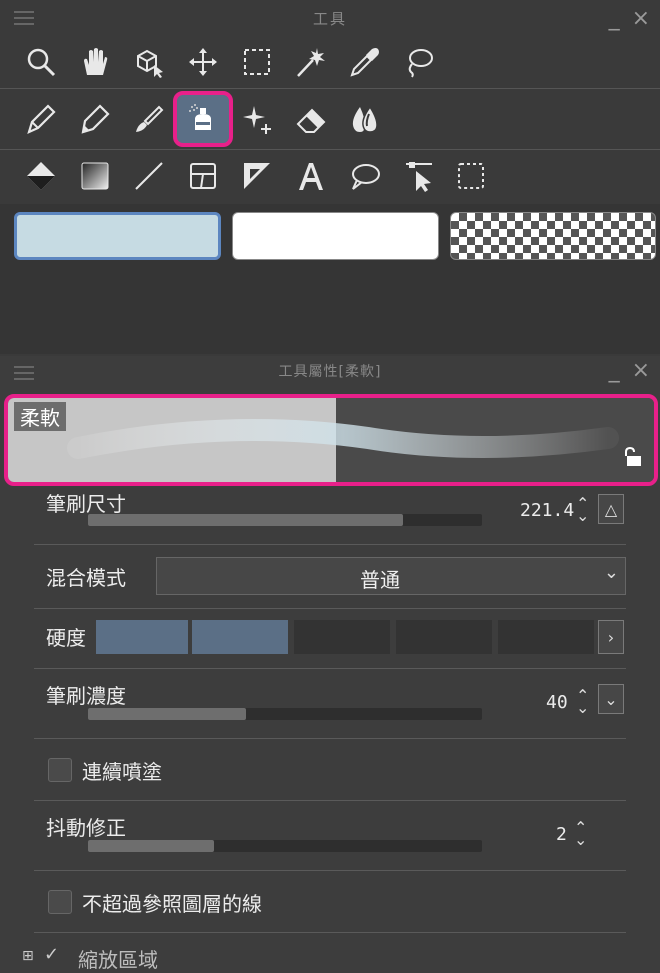 This screenshot has height=973, width=660. Describe the element at coordinates (28, 956) in the screenshot. I see `expand-icon: ⊞` at that location.